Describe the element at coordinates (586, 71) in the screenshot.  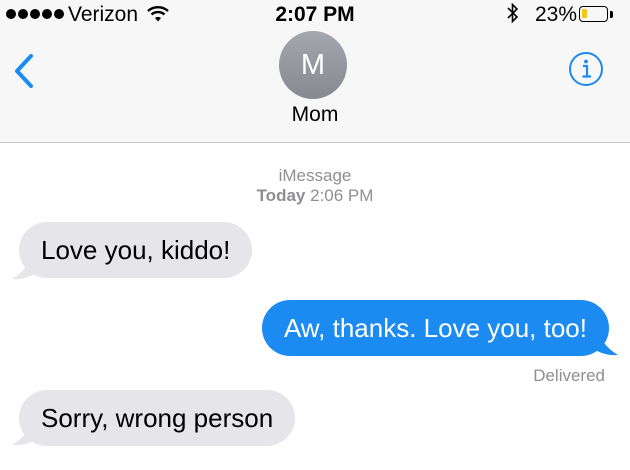
I see `info-icon` at that location.